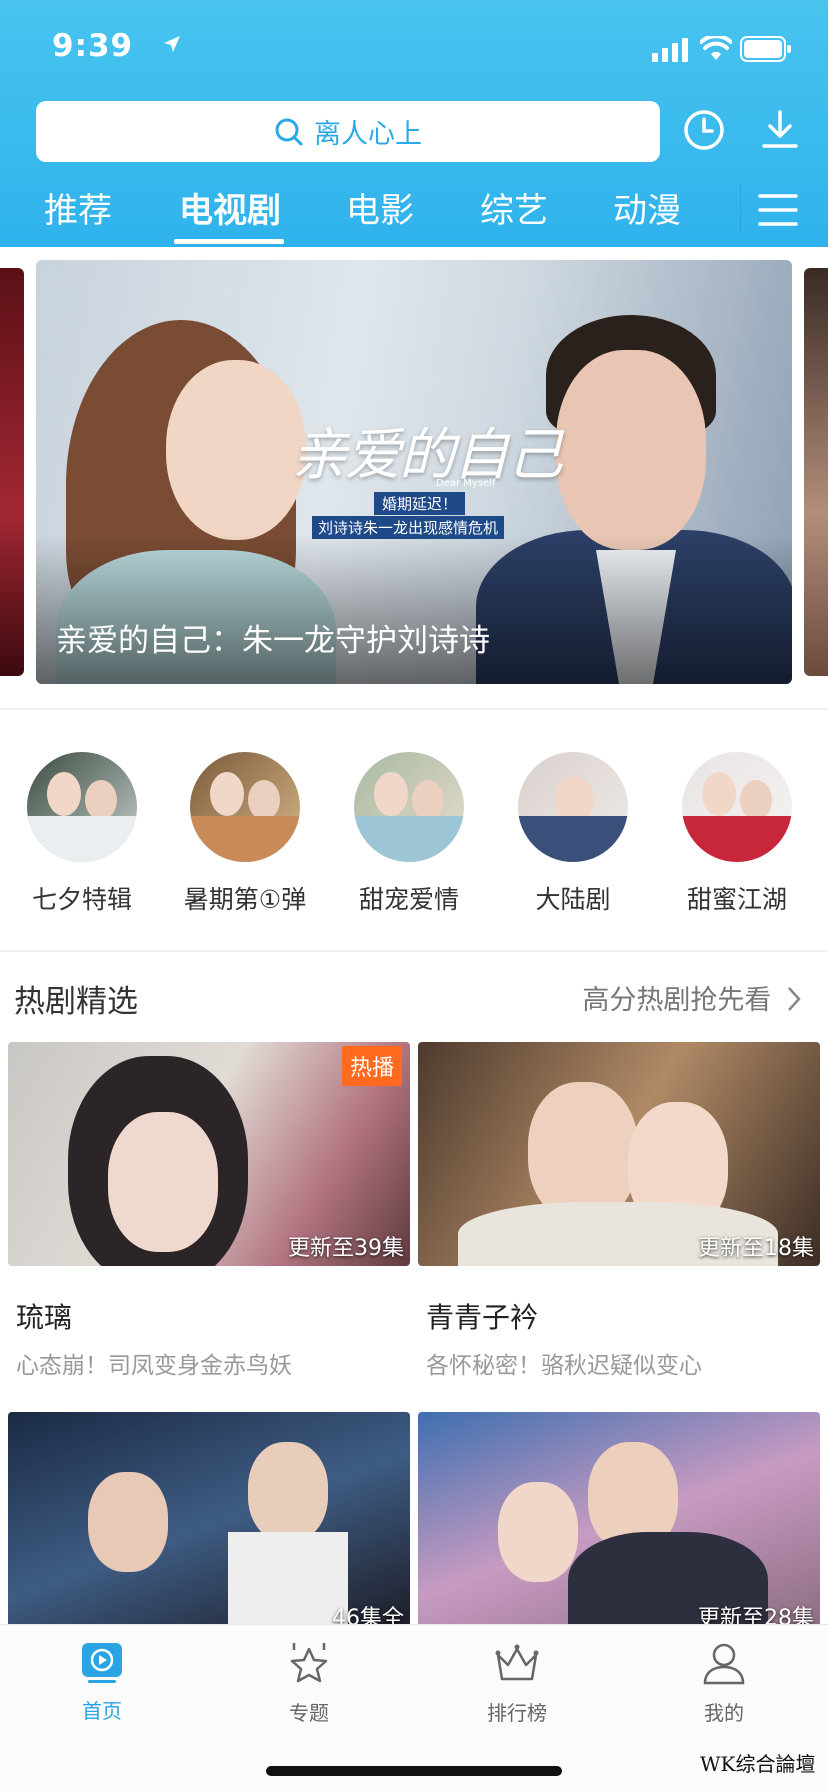 The image size is (828, 1792). I want to click on banner-caption: 亲爱的自己：朱一龙守护刘诗诗, so click(273, 641).